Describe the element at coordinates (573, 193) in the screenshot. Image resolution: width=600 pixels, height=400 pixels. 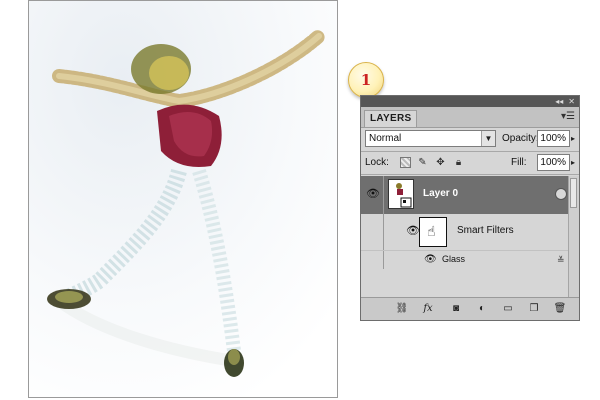
I see `scrollbar-thumb` at that location.